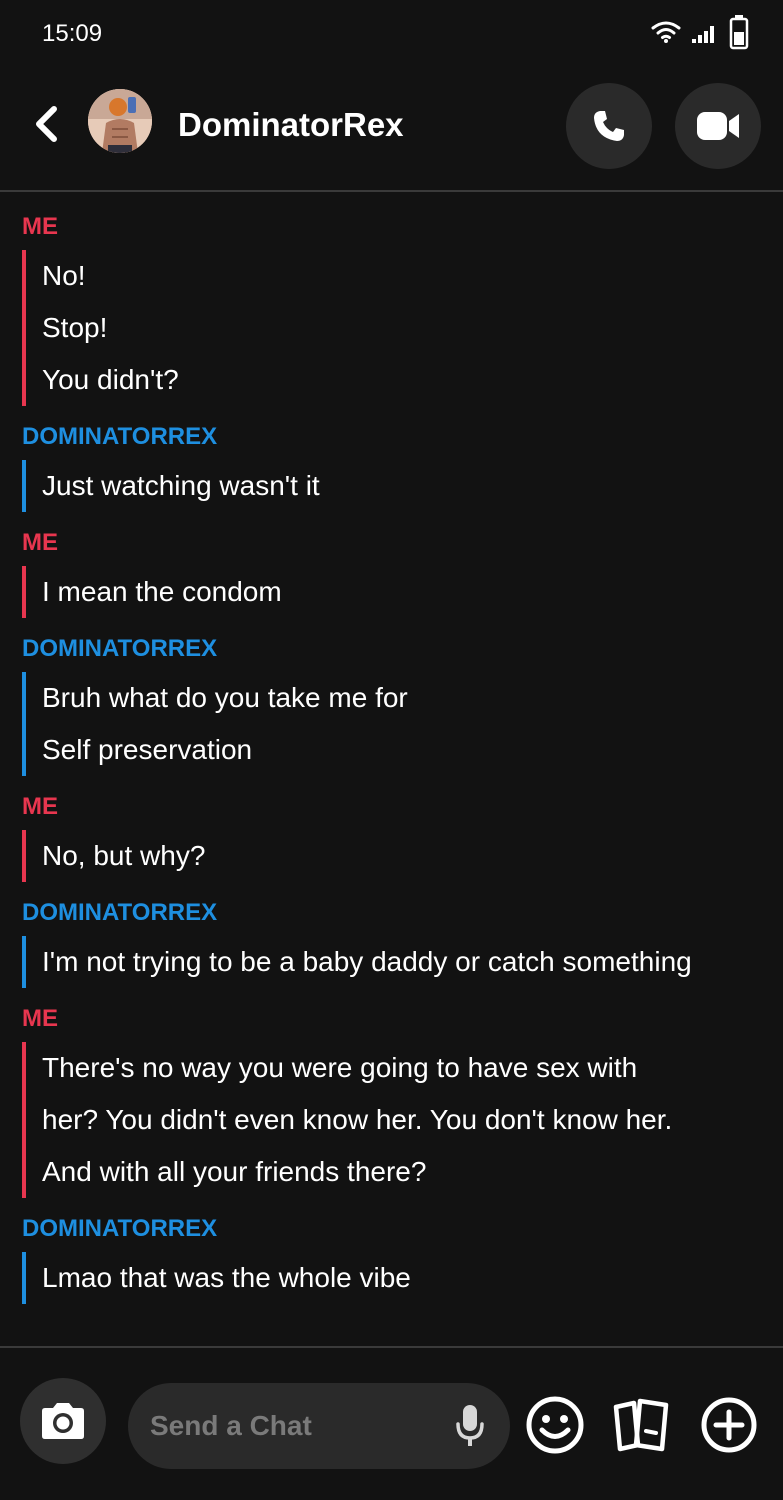 The image size is (783, 1500). I want to click on message-line: Self preservation, so click(412, 750).